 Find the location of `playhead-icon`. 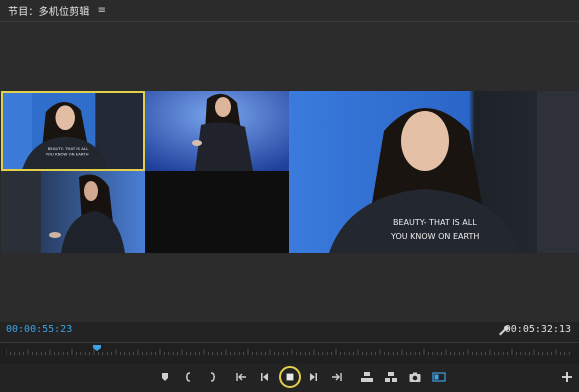

playhead-icon is located at coordinates (96, 348).